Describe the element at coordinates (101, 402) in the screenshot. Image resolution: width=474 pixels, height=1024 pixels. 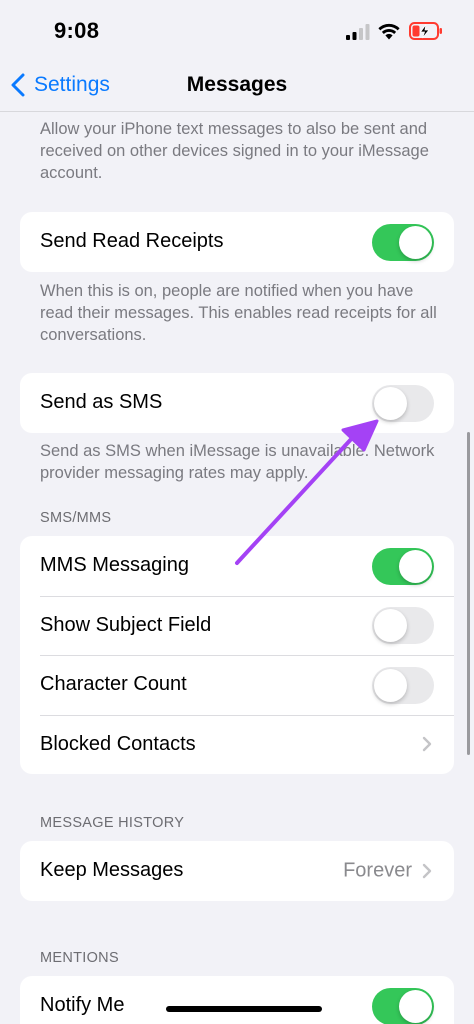
I see `send-as-sms-label: Send as SMS` at that location.